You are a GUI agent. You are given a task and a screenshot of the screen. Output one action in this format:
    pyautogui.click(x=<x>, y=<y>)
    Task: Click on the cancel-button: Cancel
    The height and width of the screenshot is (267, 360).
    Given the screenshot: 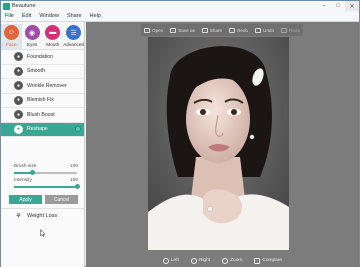 What is the action you would take?
    pyautogui.click(x=61, y=199)
    